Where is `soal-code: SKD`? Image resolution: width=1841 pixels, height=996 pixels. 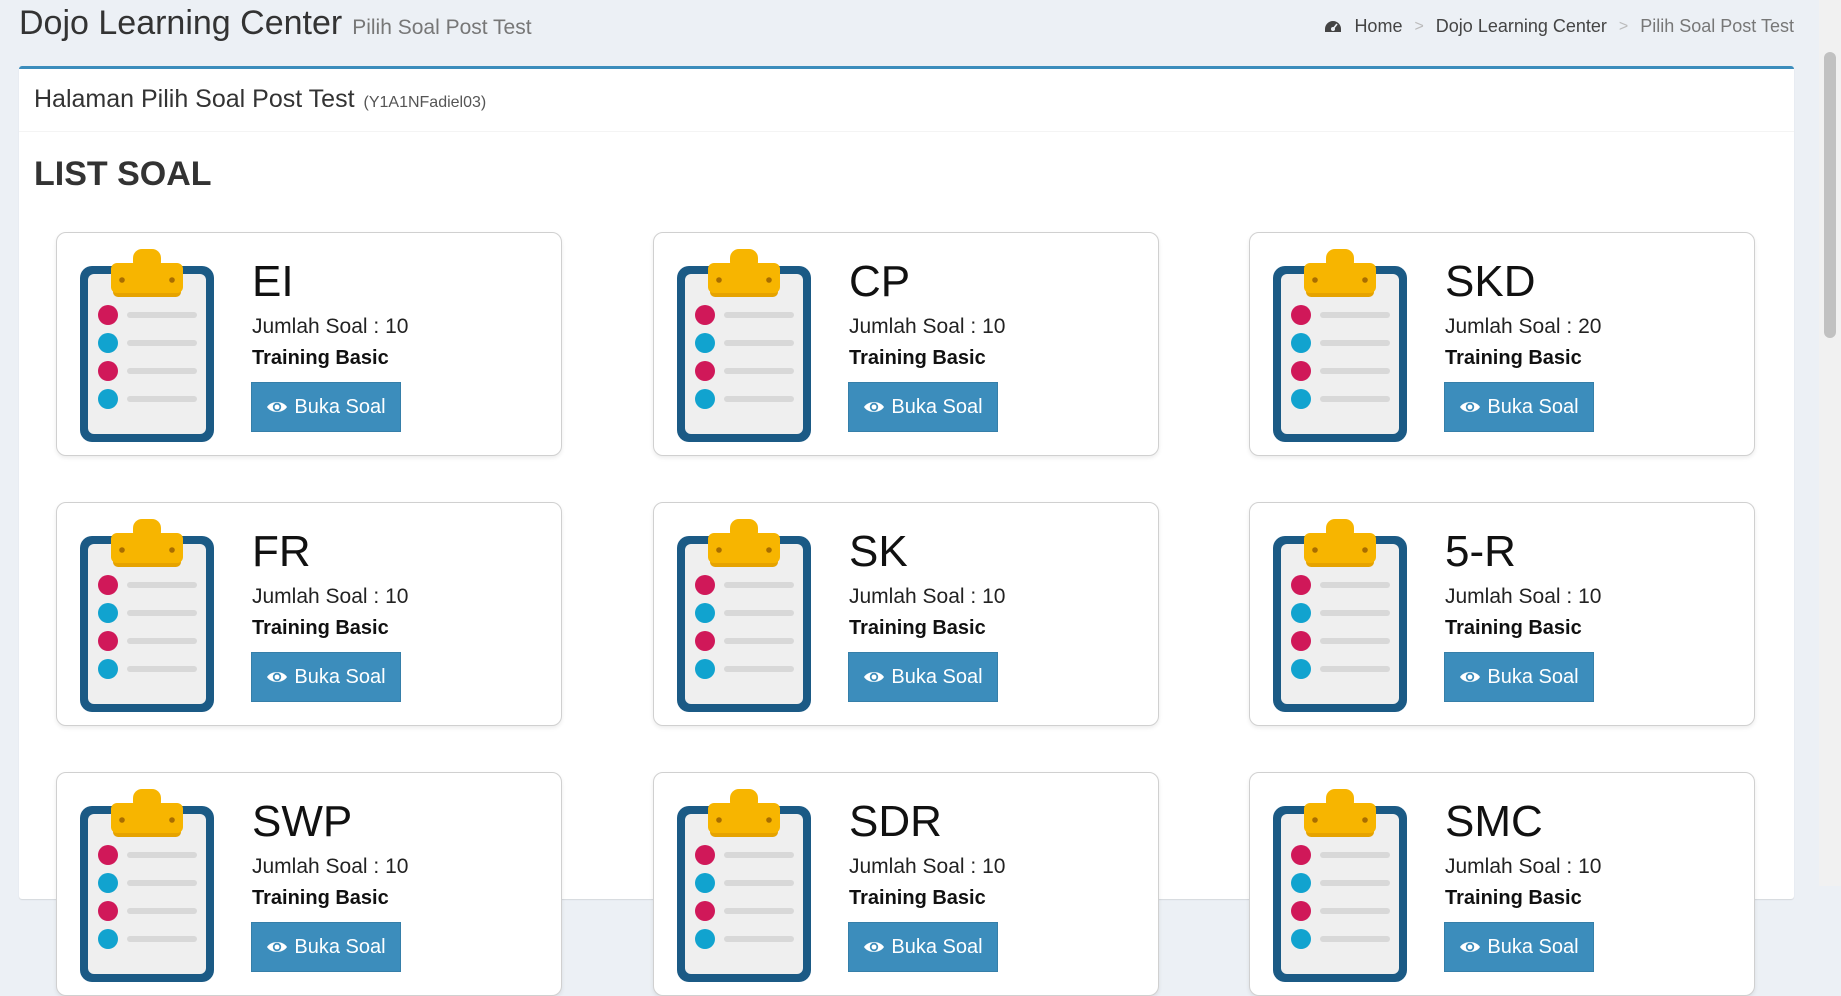 soal-code: SKD is located at coordinates (1490, 281).